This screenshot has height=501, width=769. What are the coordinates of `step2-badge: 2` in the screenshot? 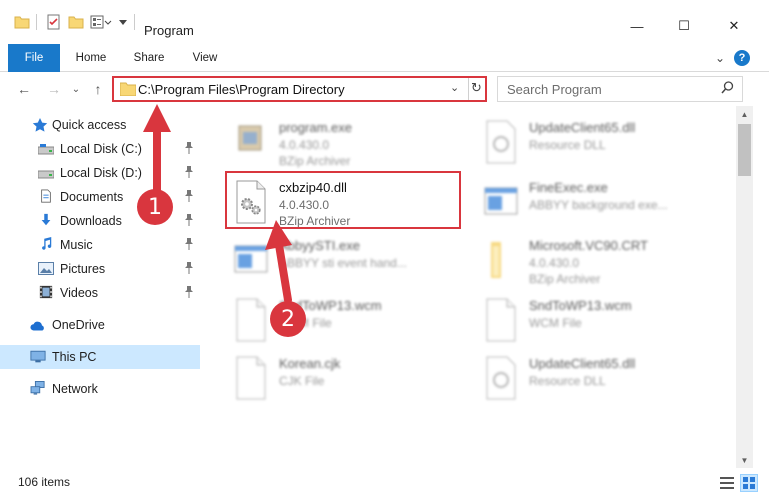 It's located at (288, 319).